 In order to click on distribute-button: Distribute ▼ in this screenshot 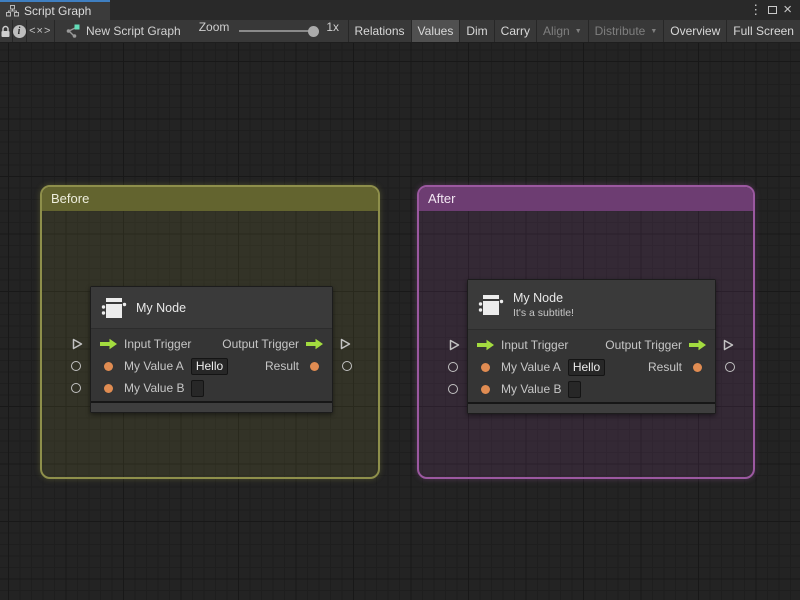, I will do `click(627, 31)`.